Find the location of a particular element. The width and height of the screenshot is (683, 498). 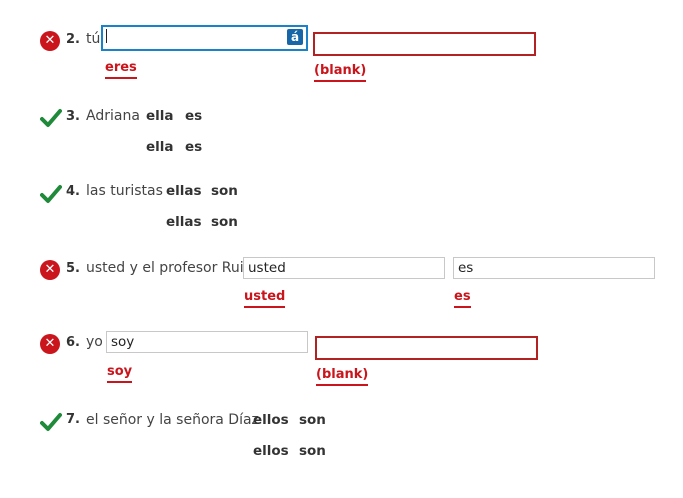

item-number: 7. is located at coordinates (73, 419).